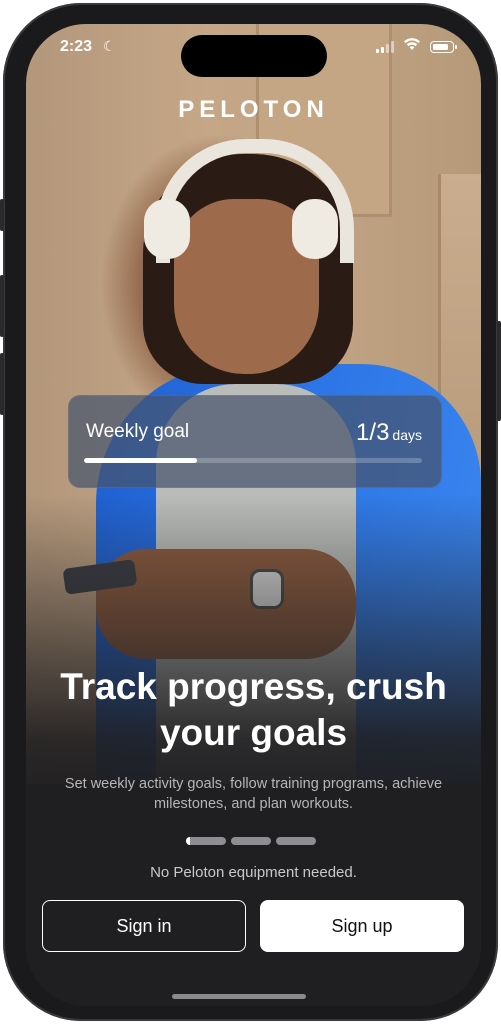 The height and width of the screenshot is (1024, 501). What do you see at coordinates (386, 47) in the screenshot?
I see `cellular-signal-icon` at bounding box center [386, 47].